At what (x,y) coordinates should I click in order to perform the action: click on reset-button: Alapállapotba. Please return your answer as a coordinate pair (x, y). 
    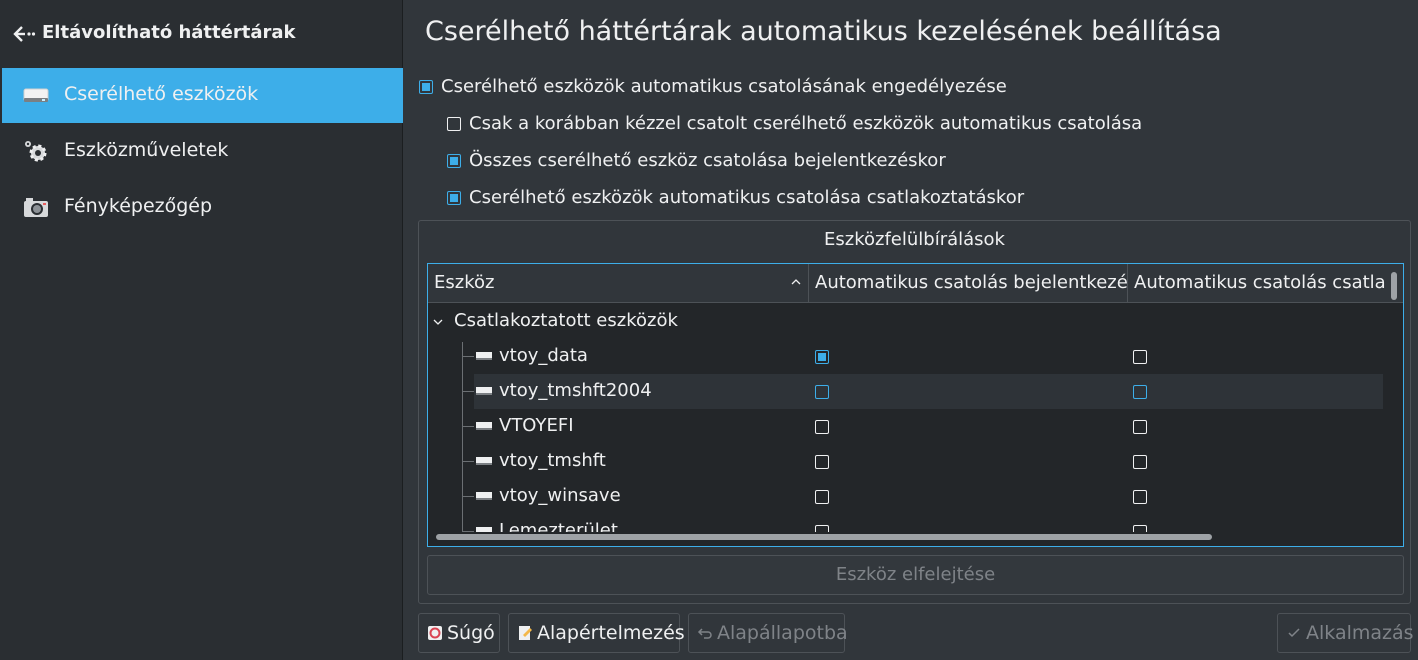
    Looking at the image, I should click on (768, 633).